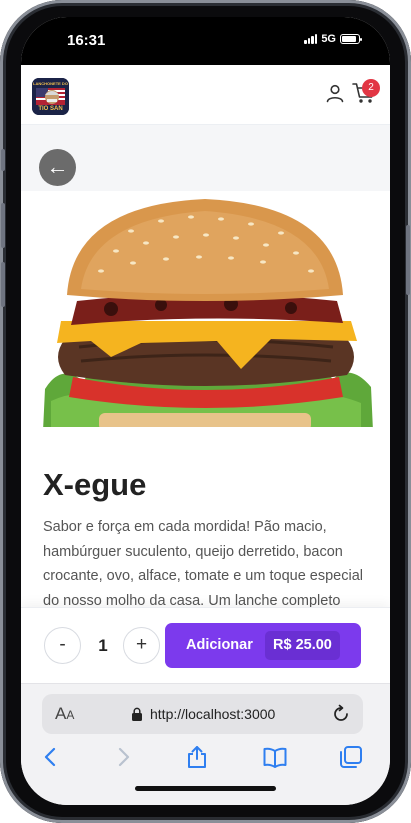 Image resolution: width=411 pixels, height=823 pixels. I want to click on back-area, so click(205, 158).